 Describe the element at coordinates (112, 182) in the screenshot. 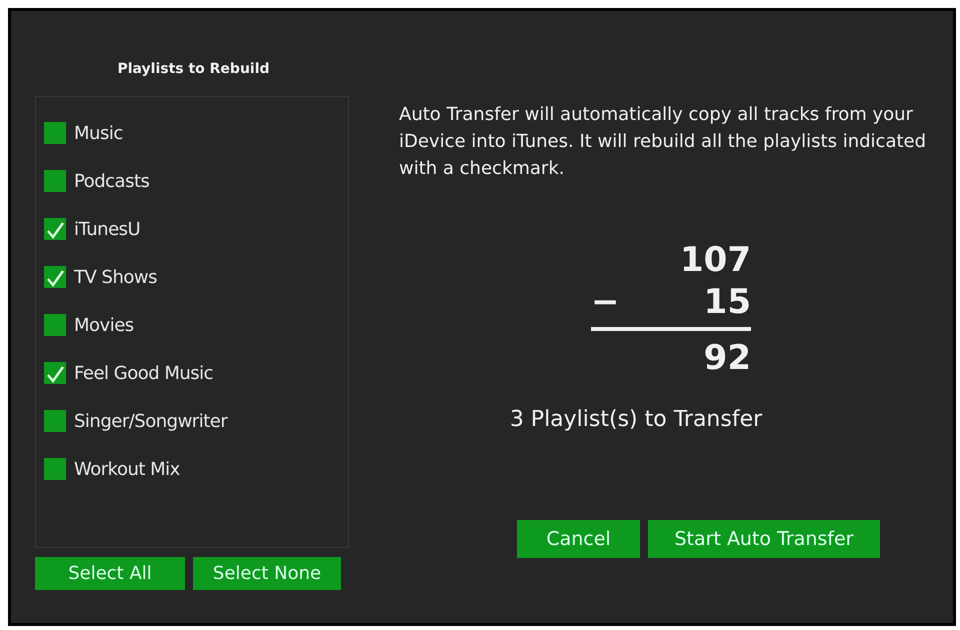

I see `playlist-label: Podcasts` at that location.